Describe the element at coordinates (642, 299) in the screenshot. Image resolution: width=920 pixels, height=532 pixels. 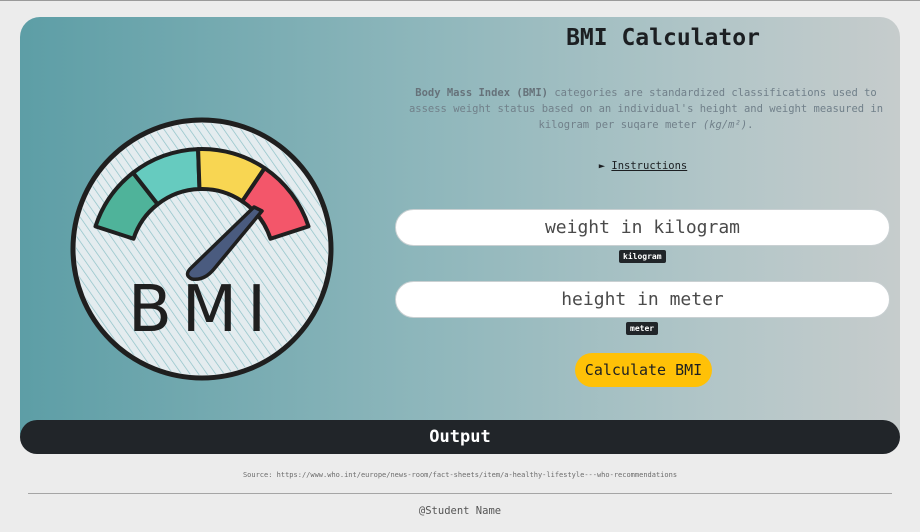
I see `height-input` at that location.